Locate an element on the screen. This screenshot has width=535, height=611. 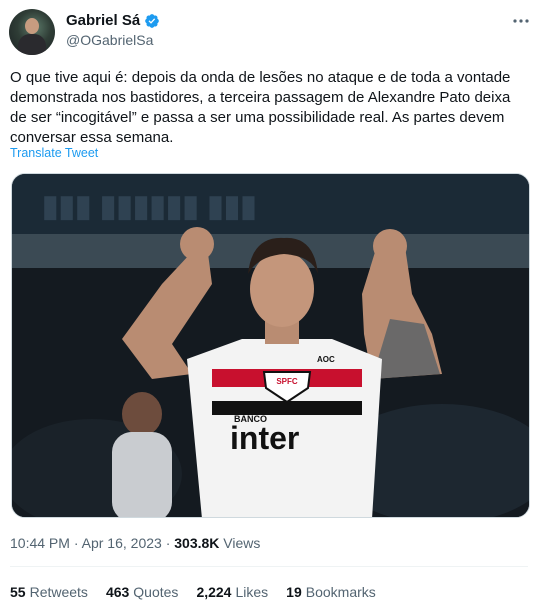
jersey-brand-text: AOC is located at coordinates (326, 359).